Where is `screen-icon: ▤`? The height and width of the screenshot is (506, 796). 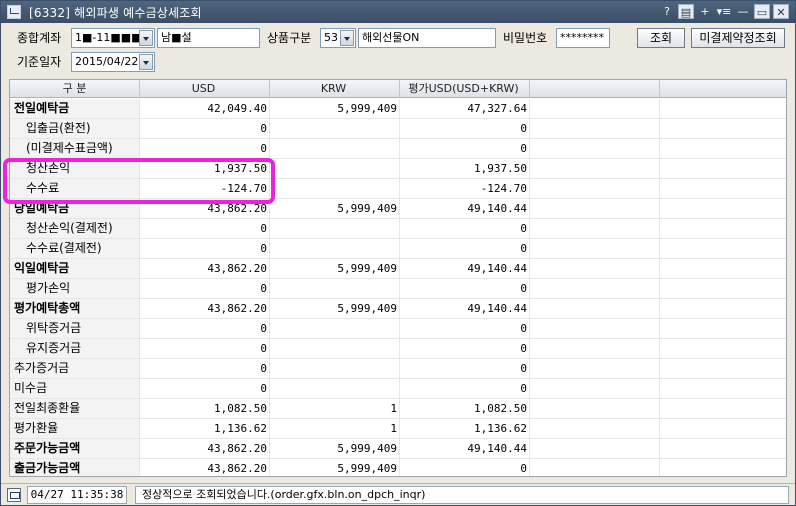 screen-icon: ▤ is located at coordinates (686, 11).